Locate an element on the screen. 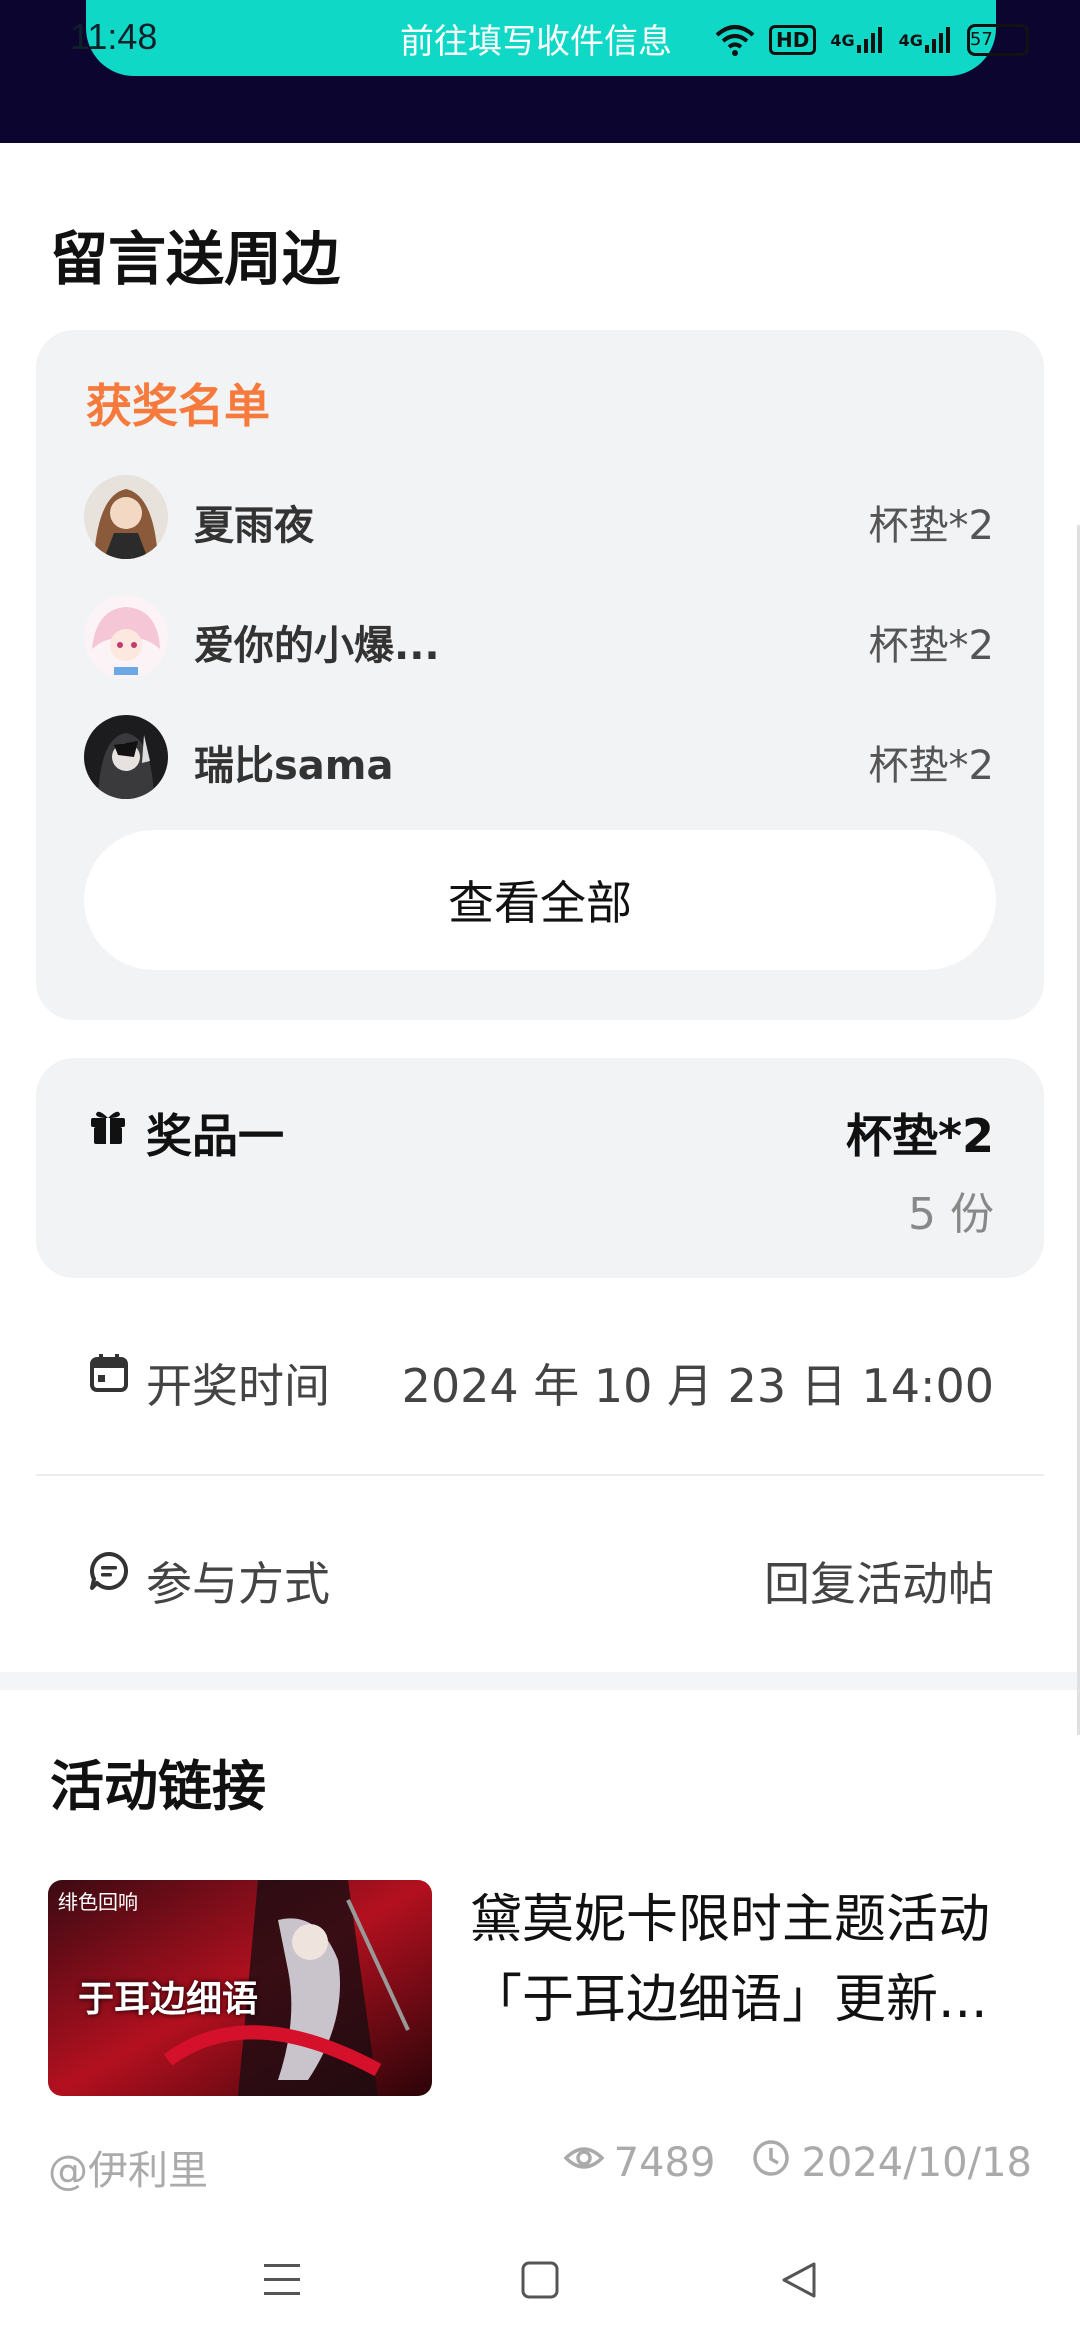 Image resolution: width=1080 pixels, height=2340 pixels. hd-icon: HD is located at coordinates (793, 40).